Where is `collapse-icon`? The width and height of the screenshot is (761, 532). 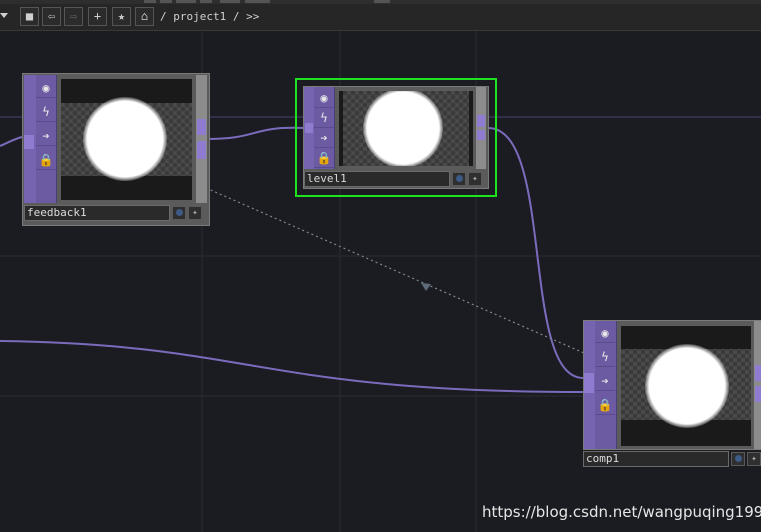 collapse-icon is located at coordinates (4, 15).